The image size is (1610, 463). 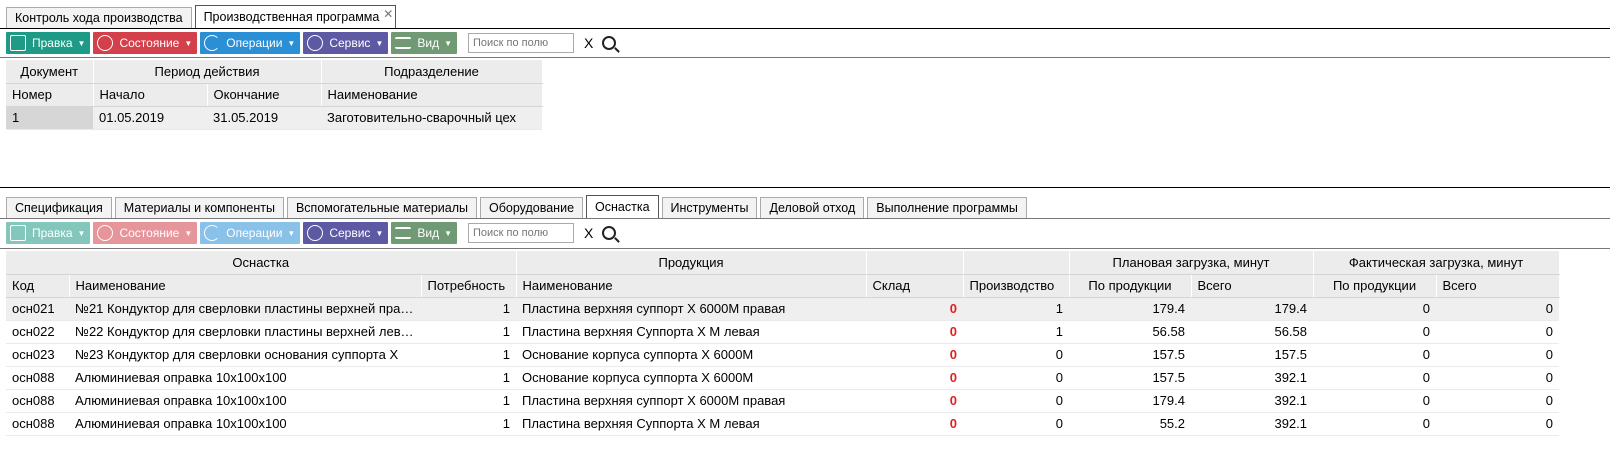 I want to click on button-label: Состояние, so click(x=149, y=43).